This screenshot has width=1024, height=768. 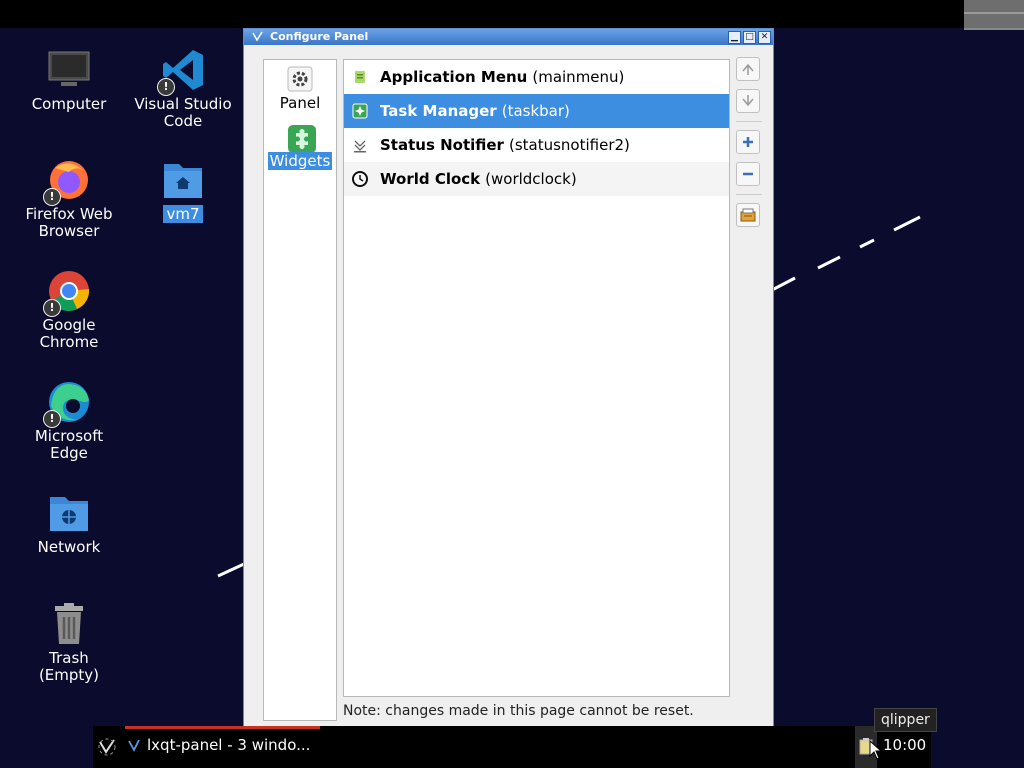 I want to click on desktop-icon-trash: Trash (Empty), so click(x=69, y=643).